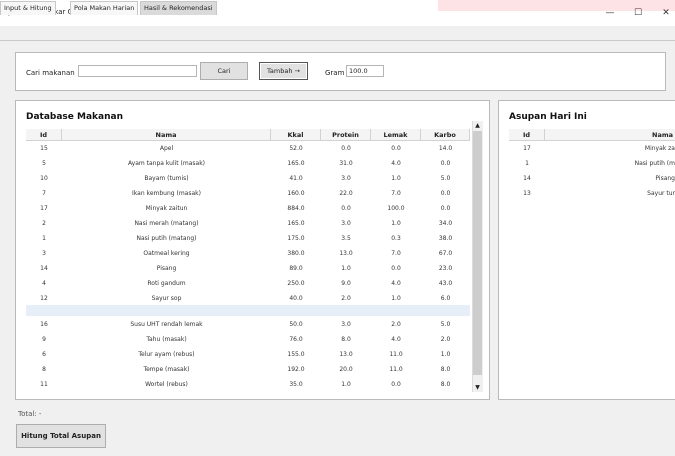  Describe the element at coordinates (248, 369) in the screenshot. I see `table-row: 8 Tempe (masak) 192.0 20.0 11.0 8.0` at that location.